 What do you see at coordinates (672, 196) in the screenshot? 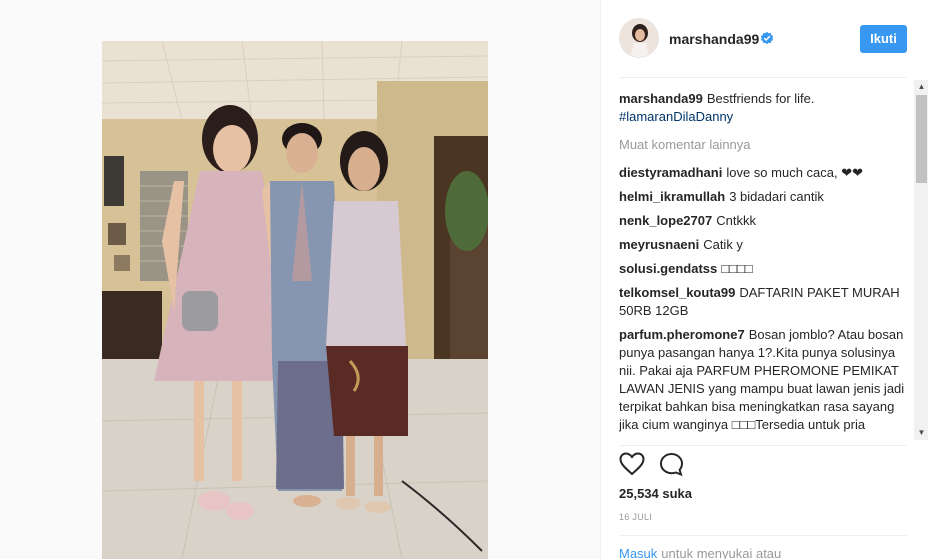
I see `comment-username: helmi_ikramullah` at bounding box center [672, 196].